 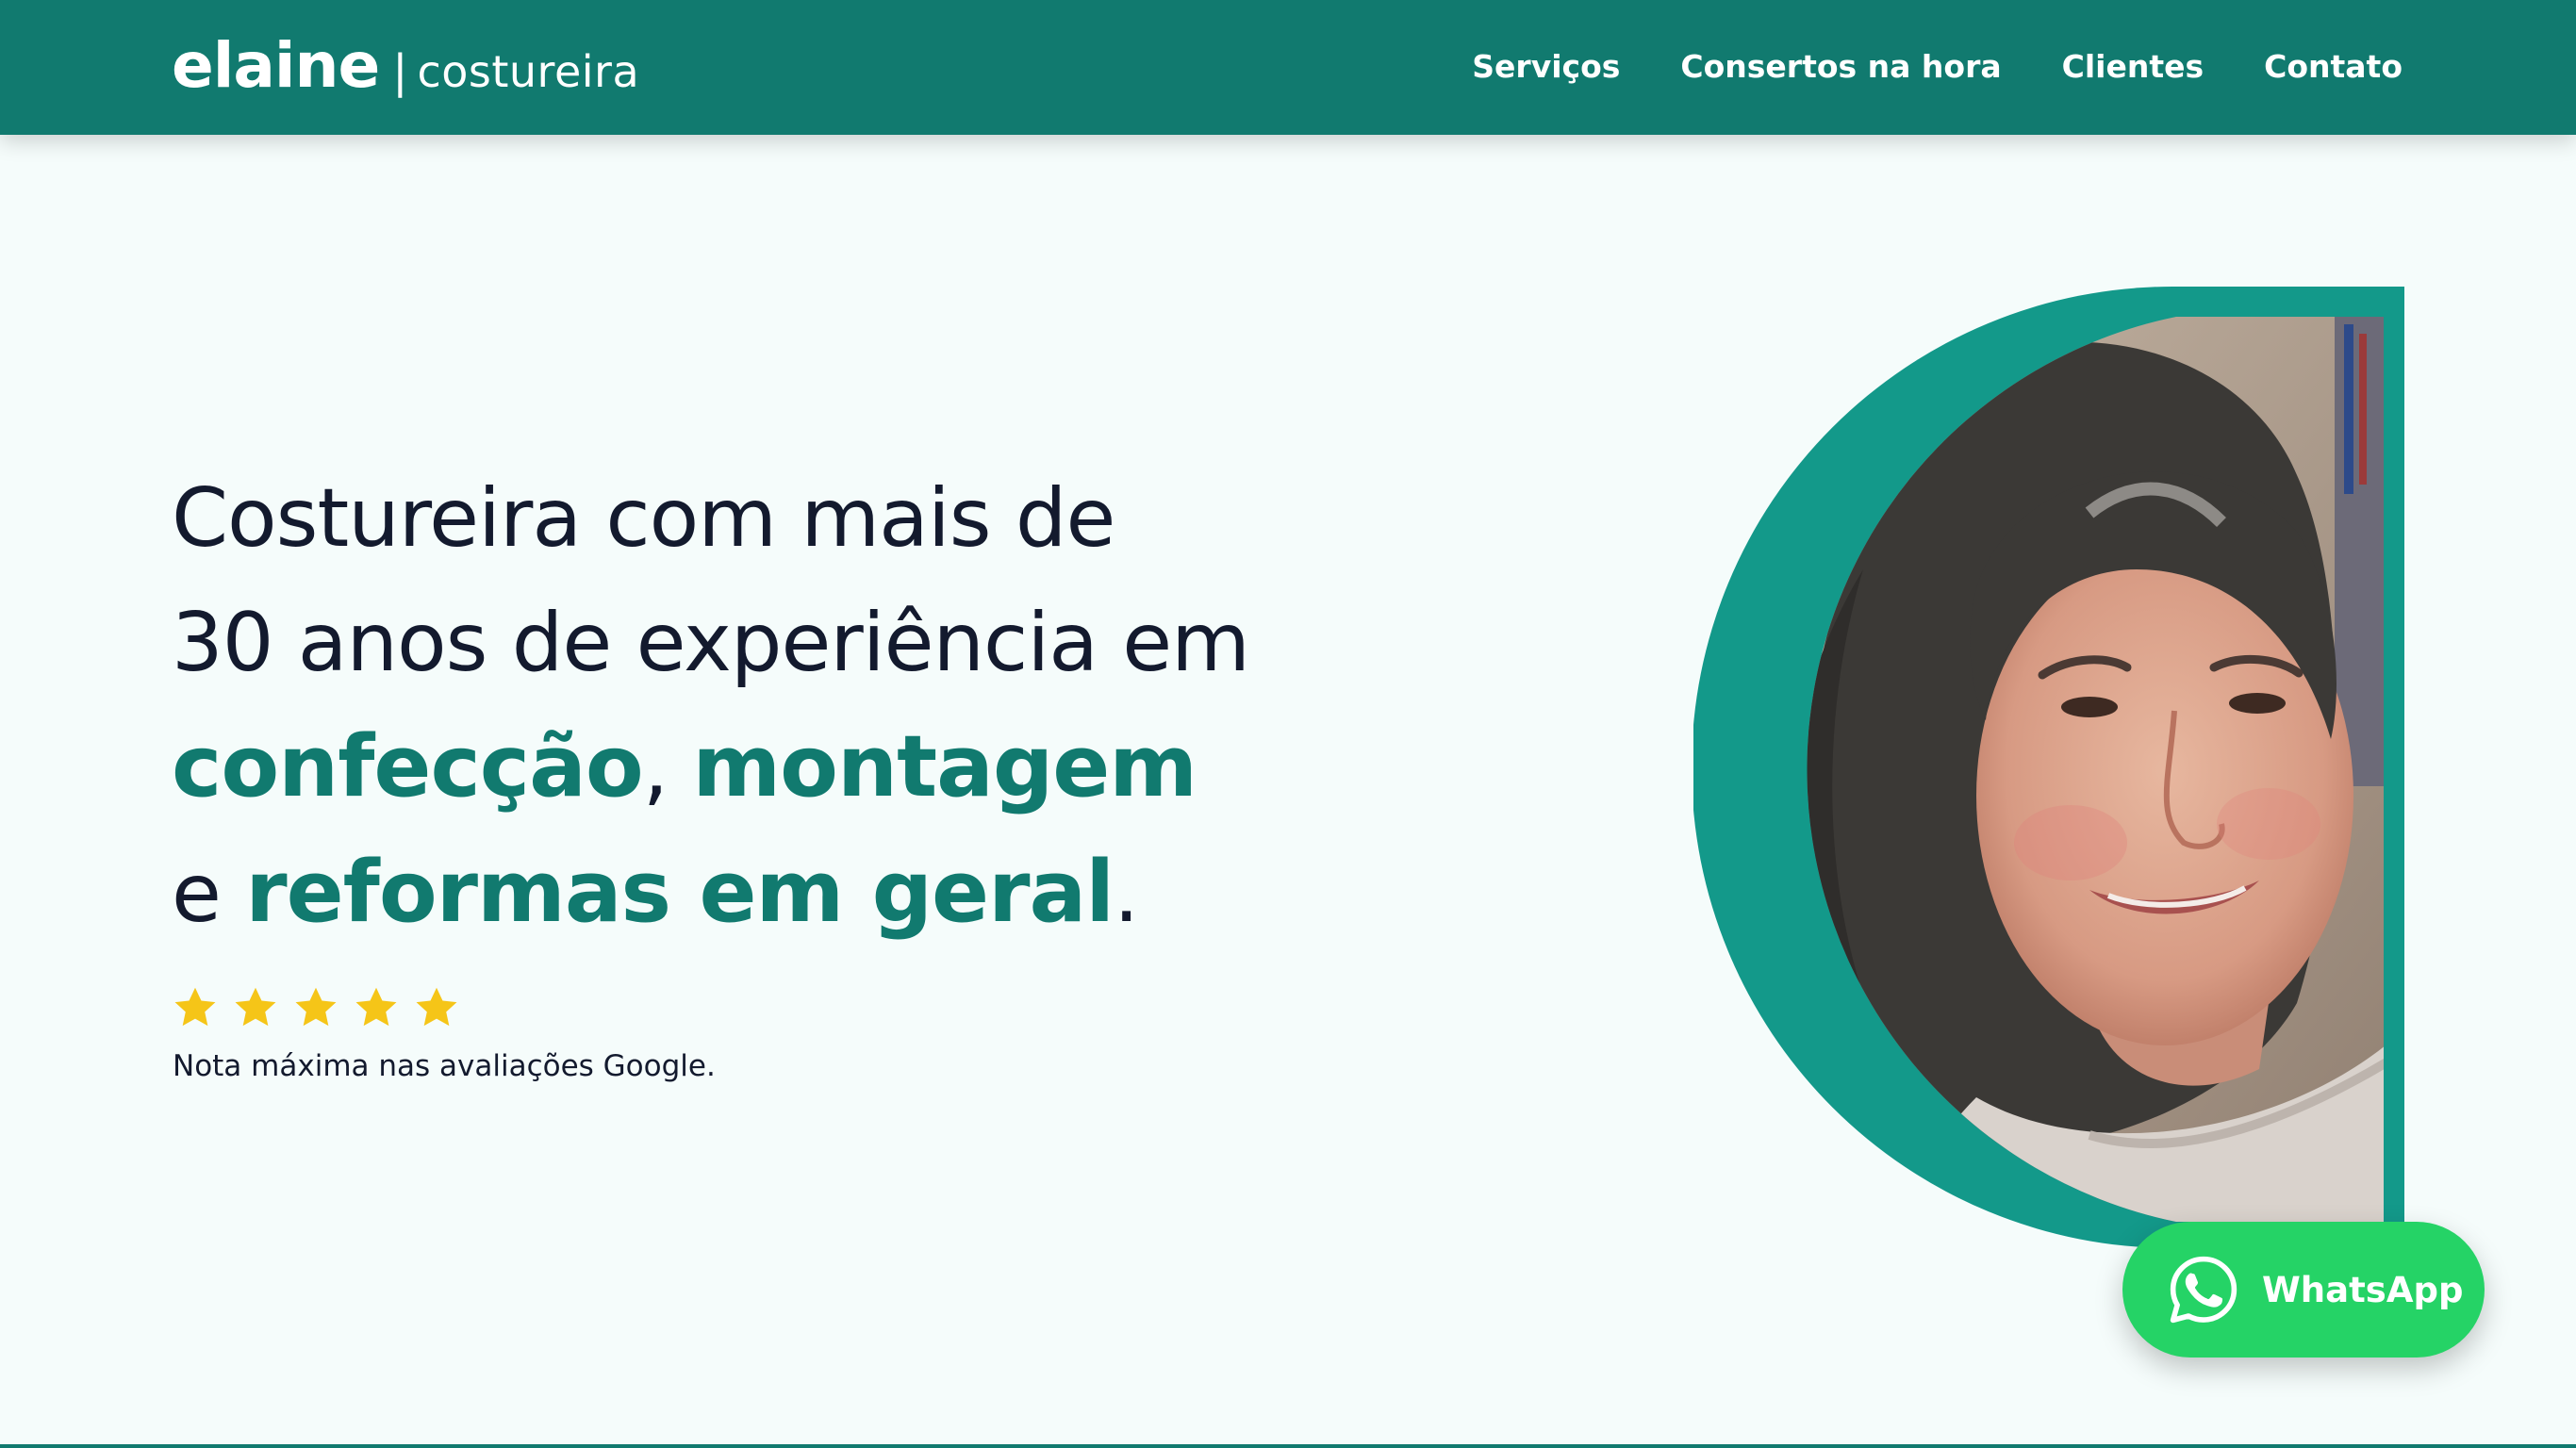 I want to click on bottom-border, so click(x=1288, y=1446).